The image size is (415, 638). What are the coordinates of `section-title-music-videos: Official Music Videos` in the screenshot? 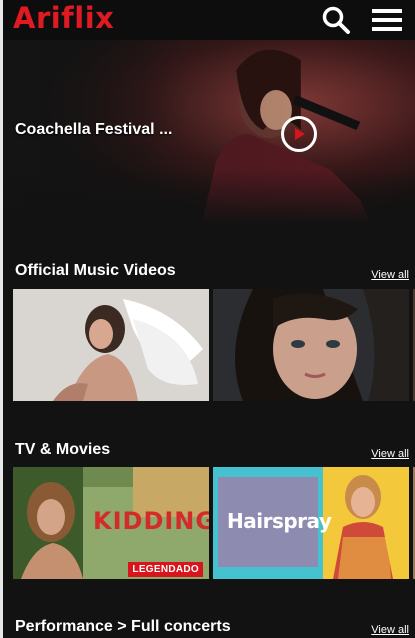 It's located at (95, 270).